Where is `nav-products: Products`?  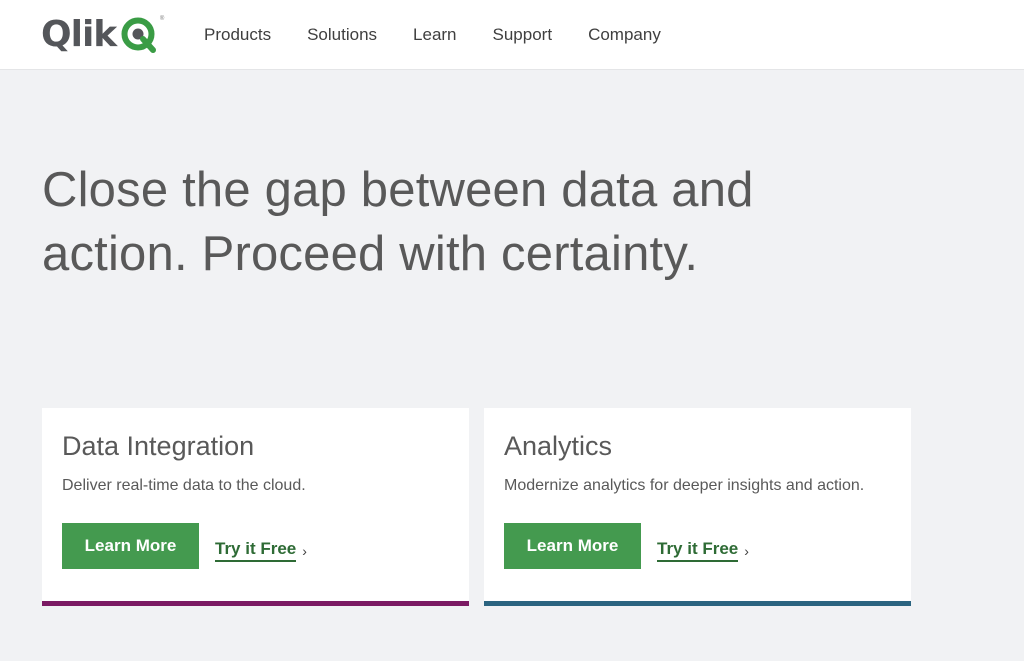
nav-products: Products is located at coordinates (237, 35).